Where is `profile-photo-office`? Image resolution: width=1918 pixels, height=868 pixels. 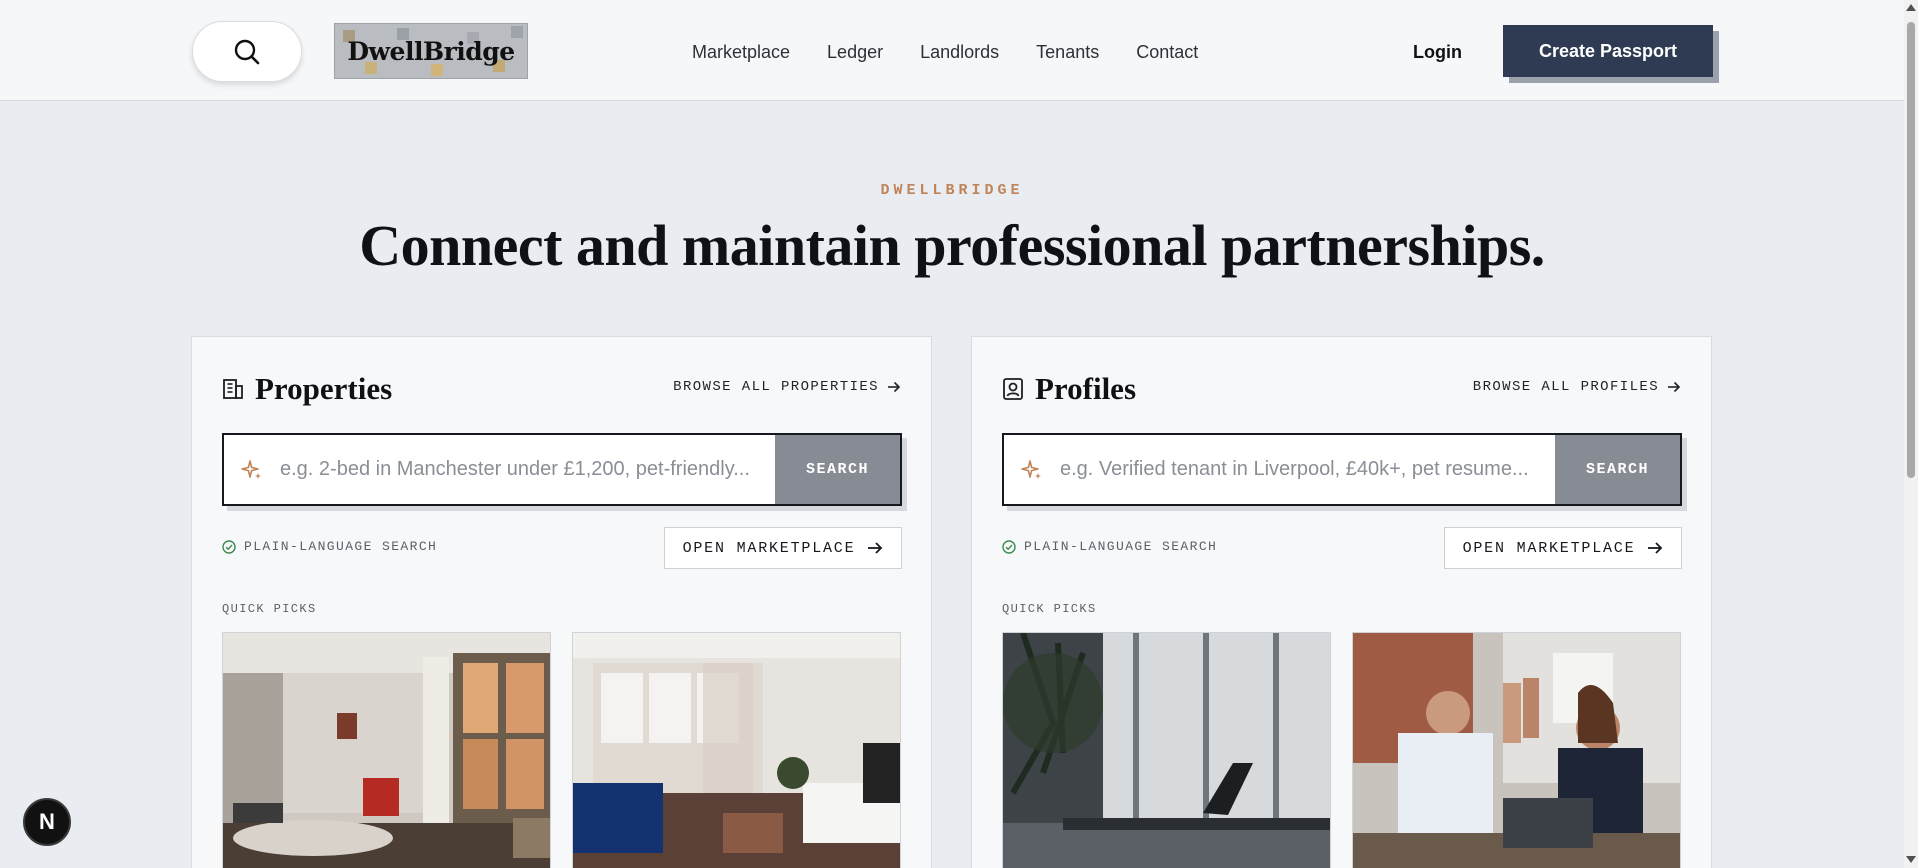
profile-photo-office is located at coordinates (1166, 750).